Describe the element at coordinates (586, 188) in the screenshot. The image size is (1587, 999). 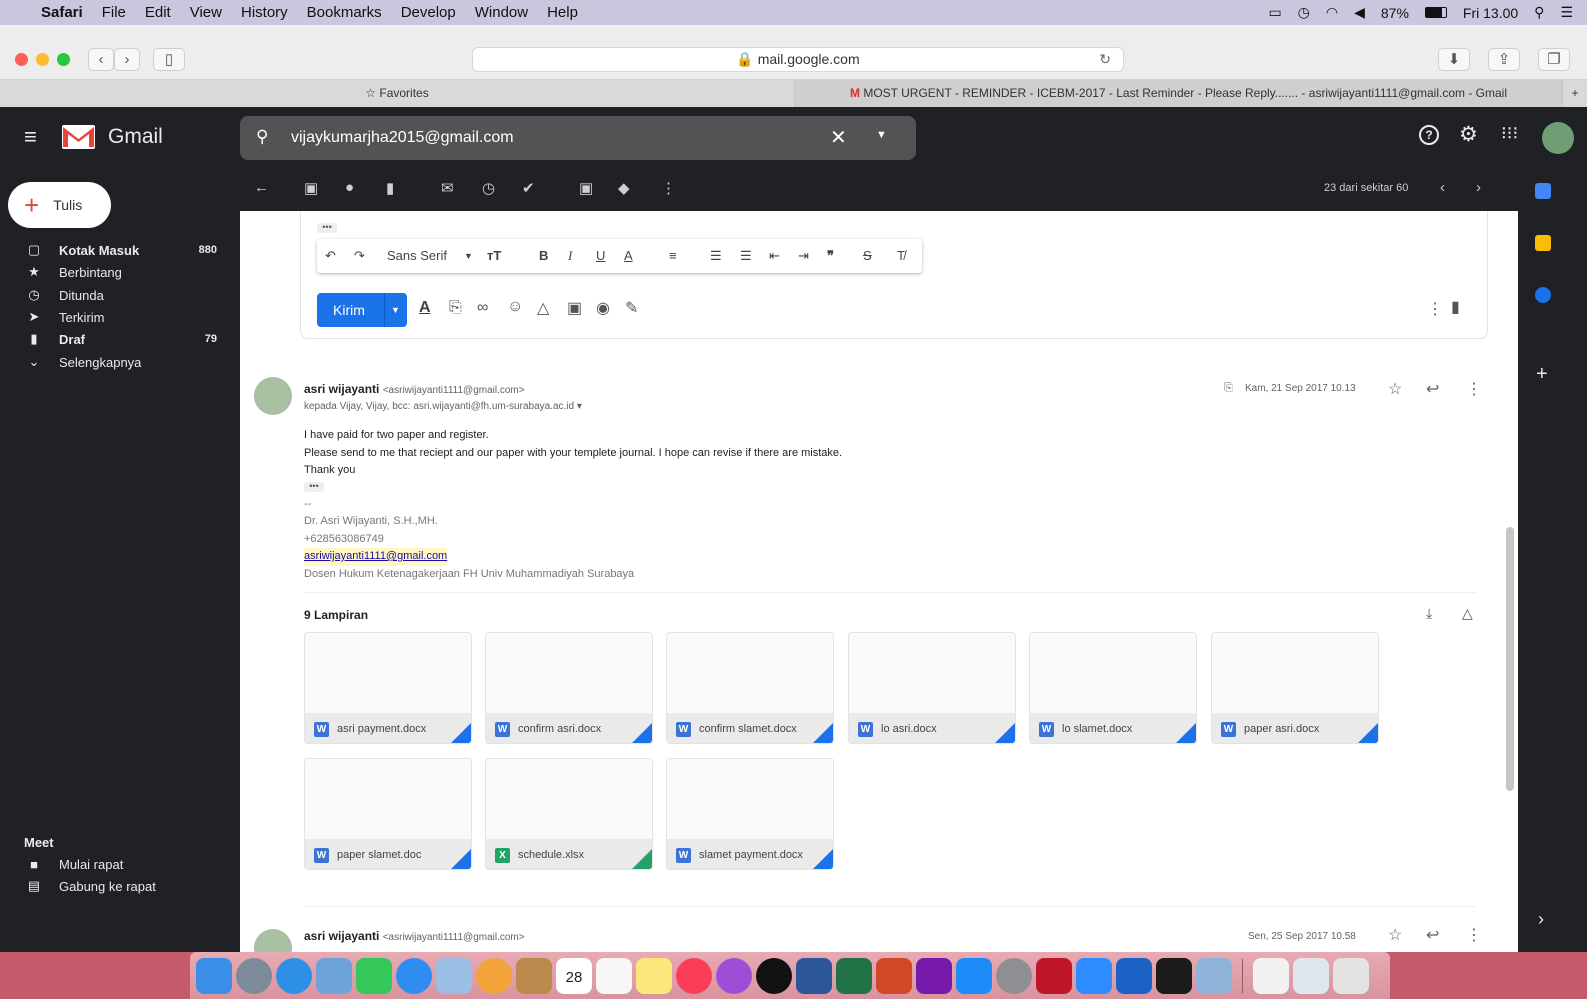
I see `move-to-icon: ▣` at that location.